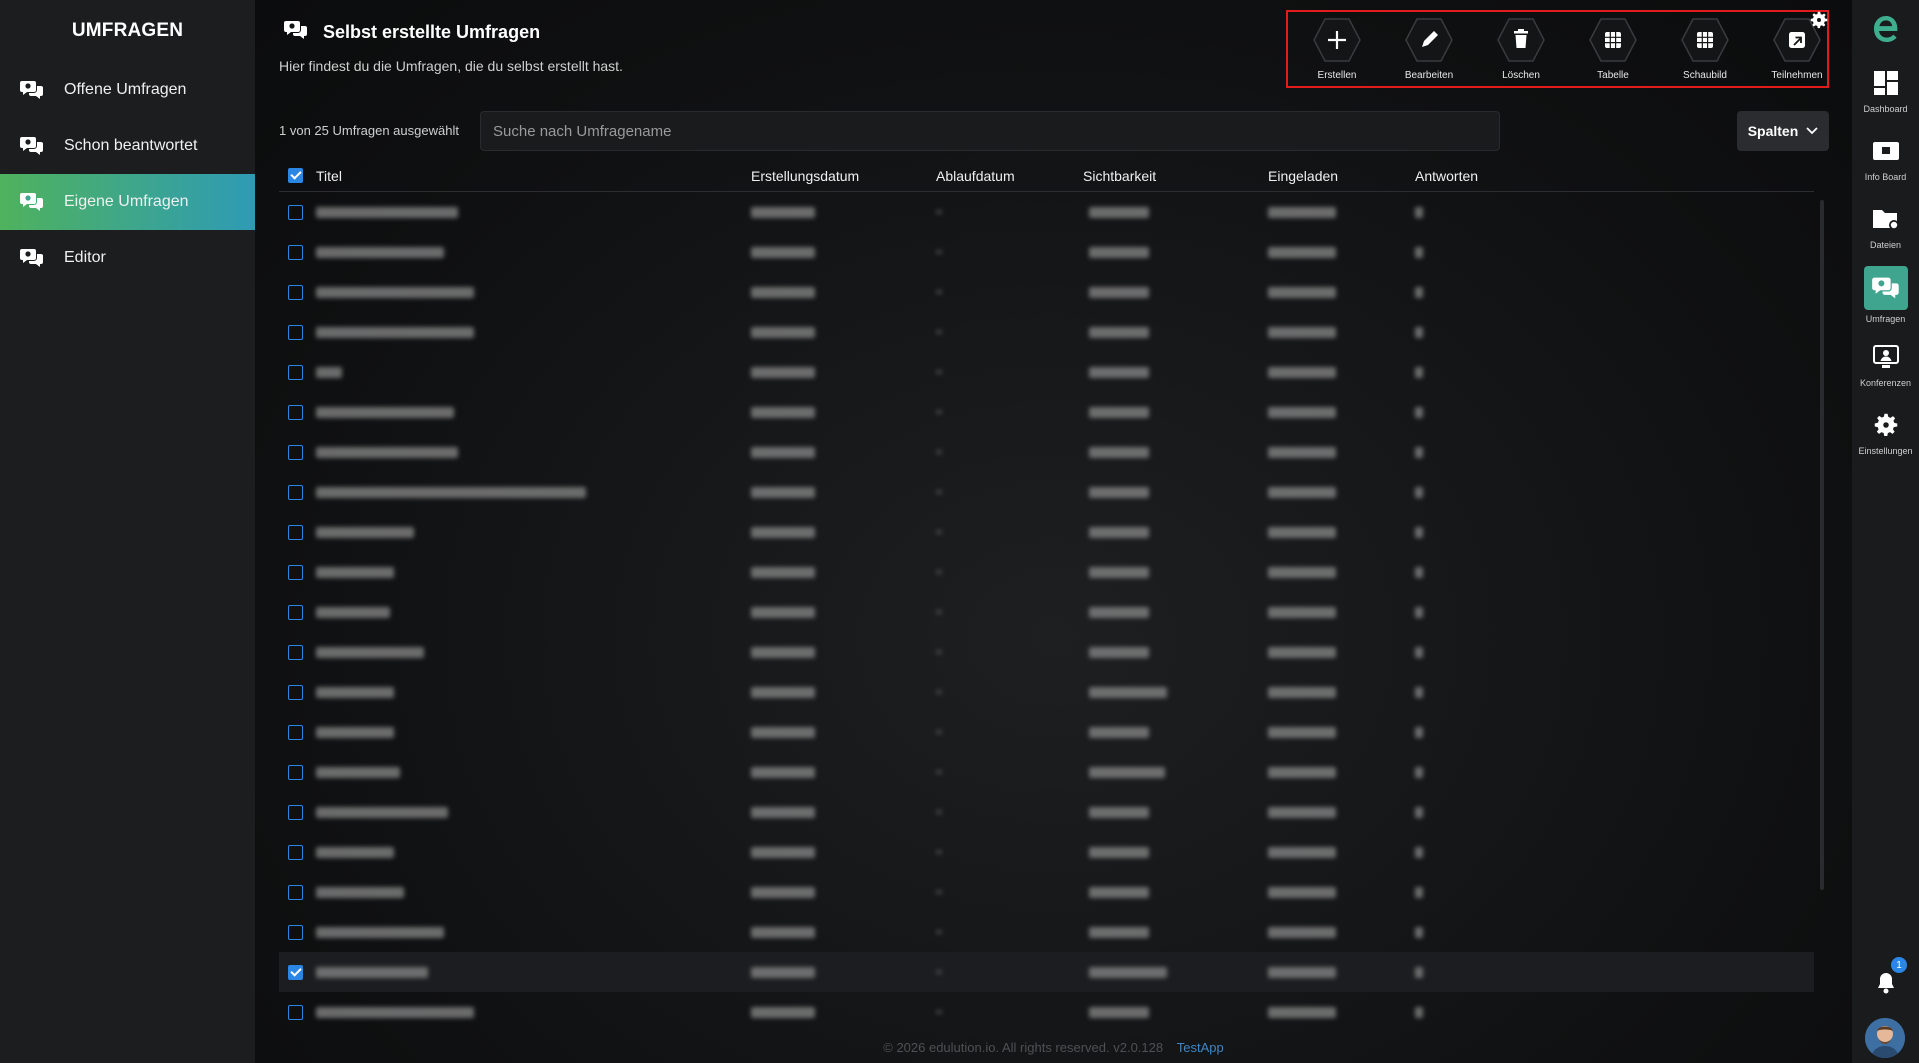 The image size is (1919, 1063). What do you see at coordinates (1885, 90) in the screenshot?
I see `nav-dashboard: Dashboard` at bounding box center [1885, 90].